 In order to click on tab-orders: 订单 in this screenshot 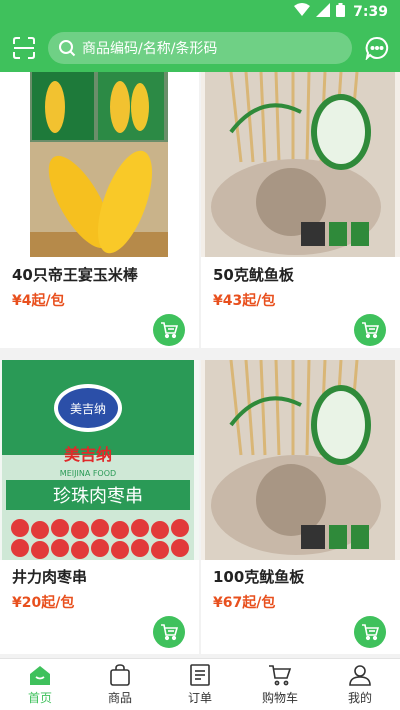, I will do `click(200, 684)`.